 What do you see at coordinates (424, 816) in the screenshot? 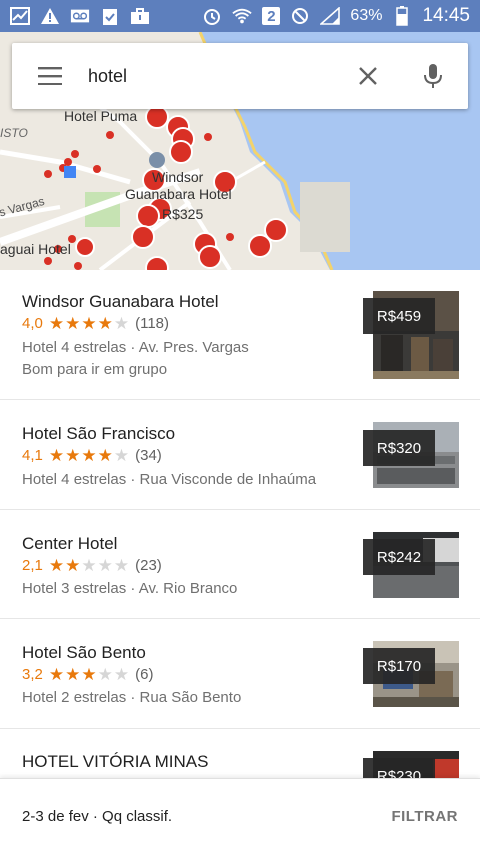
I see `filter-button: FILTRAR` at bounding box center [424, 816].